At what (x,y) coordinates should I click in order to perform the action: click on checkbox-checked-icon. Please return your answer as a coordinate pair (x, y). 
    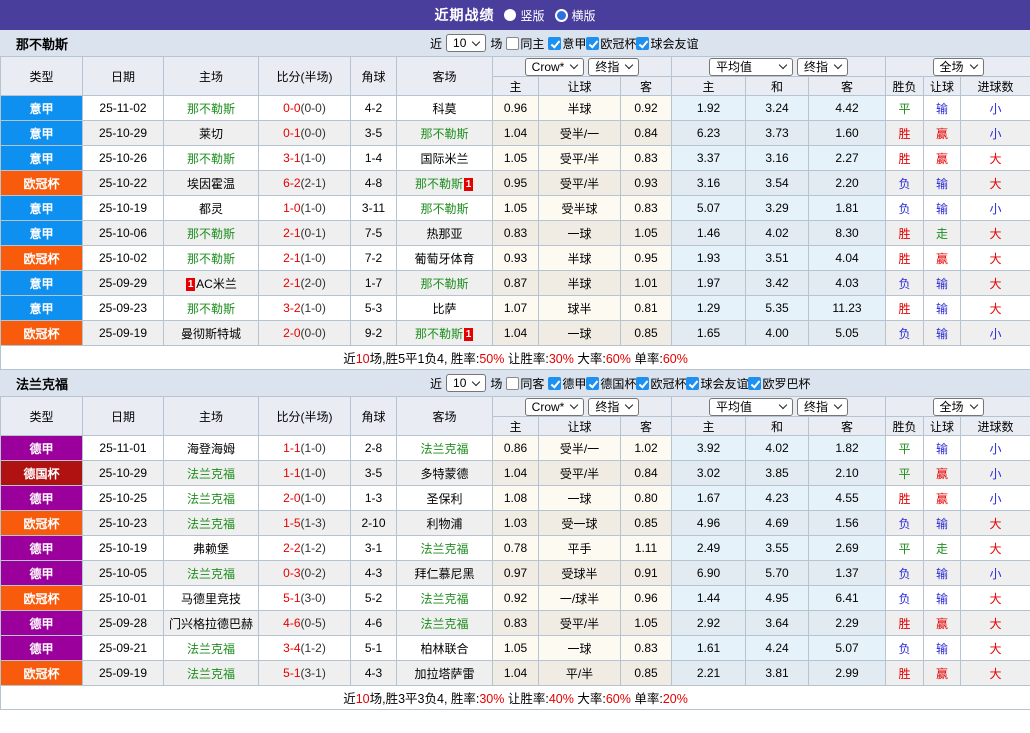
    Looking at the image, I should click on (693, 383).